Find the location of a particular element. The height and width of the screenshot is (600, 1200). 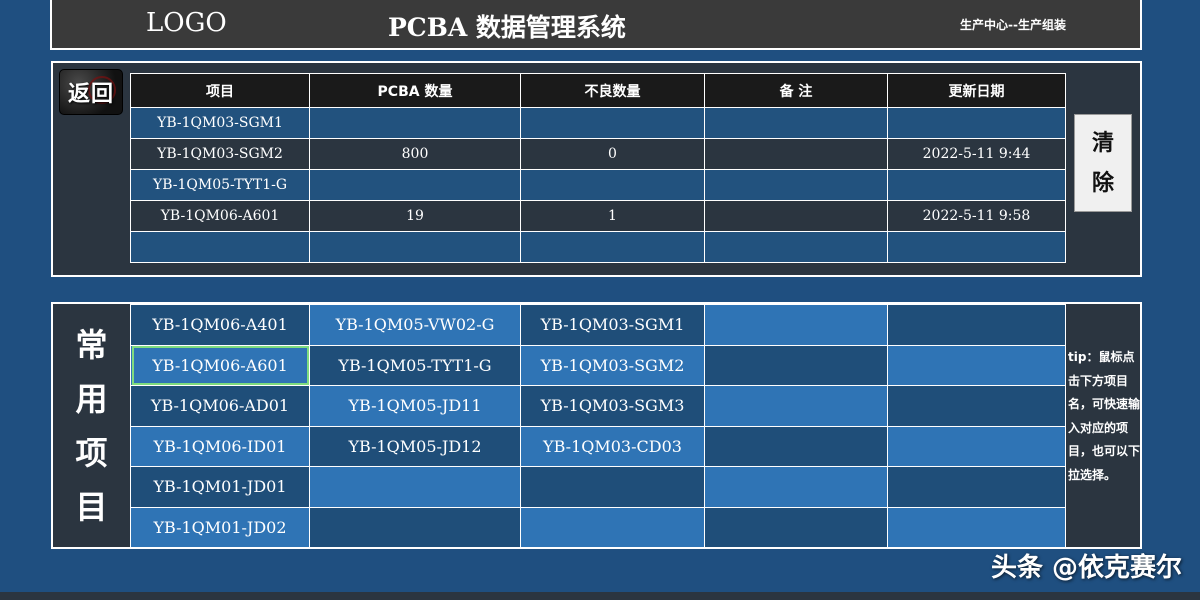

department-label: 生产中心--生产组装 is located at coordinates (1013, 25).